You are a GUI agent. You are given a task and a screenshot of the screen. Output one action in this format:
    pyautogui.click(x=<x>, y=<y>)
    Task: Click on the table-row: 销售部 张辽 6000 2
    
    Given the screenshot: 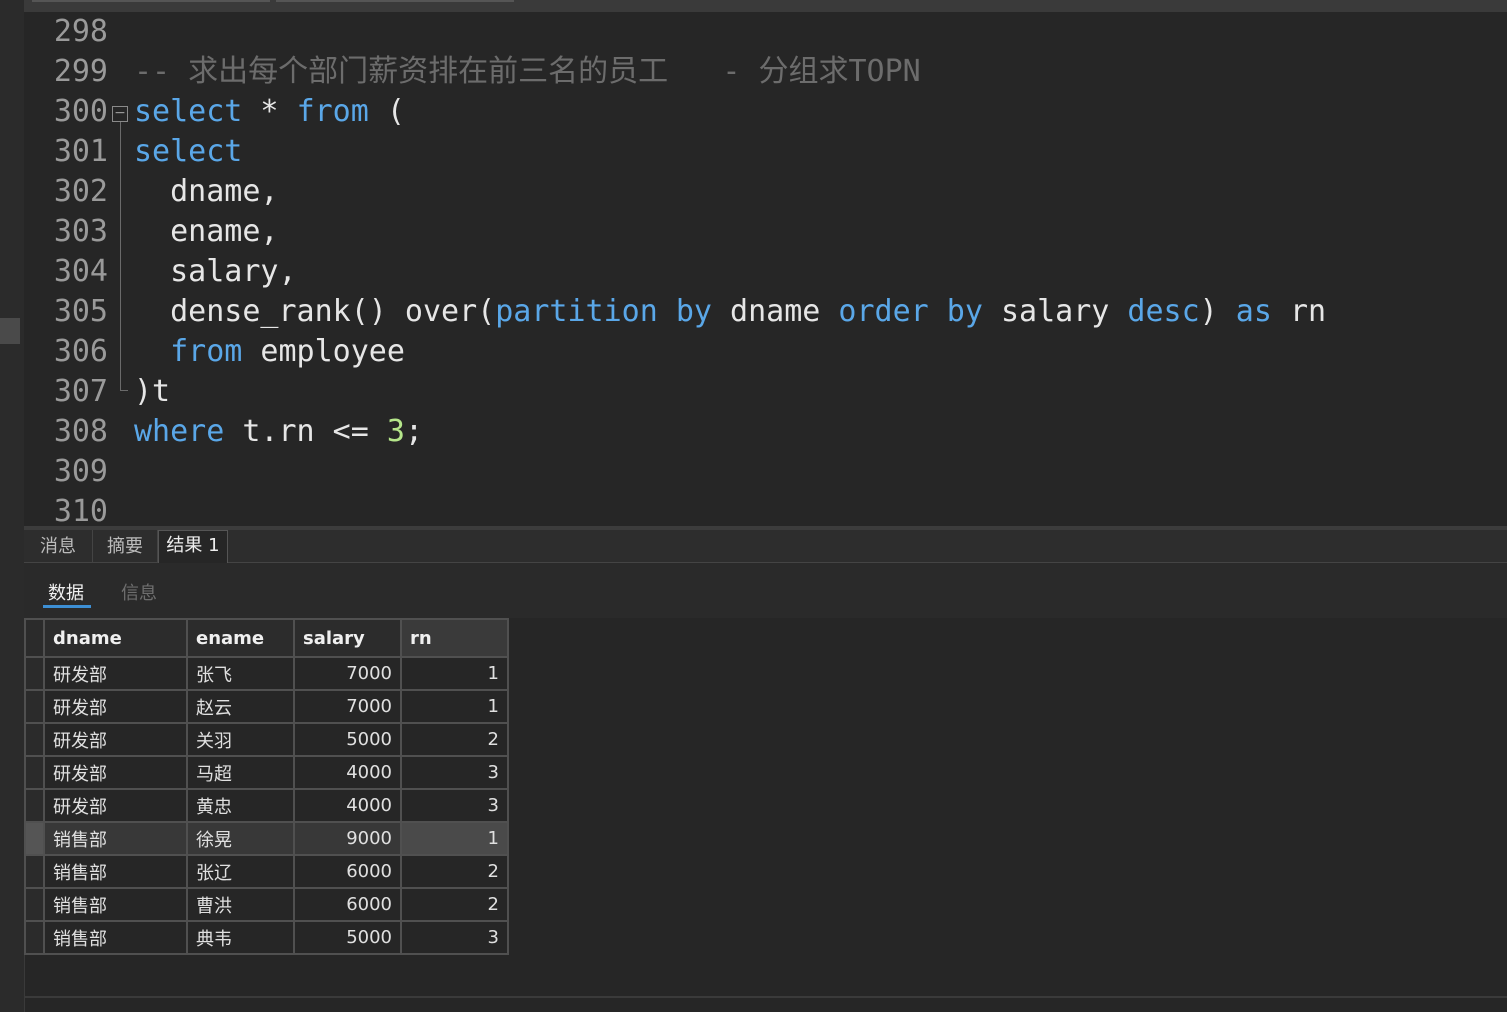 What is the action you would take?
    pyautogui.click(x=266, y=871)
    